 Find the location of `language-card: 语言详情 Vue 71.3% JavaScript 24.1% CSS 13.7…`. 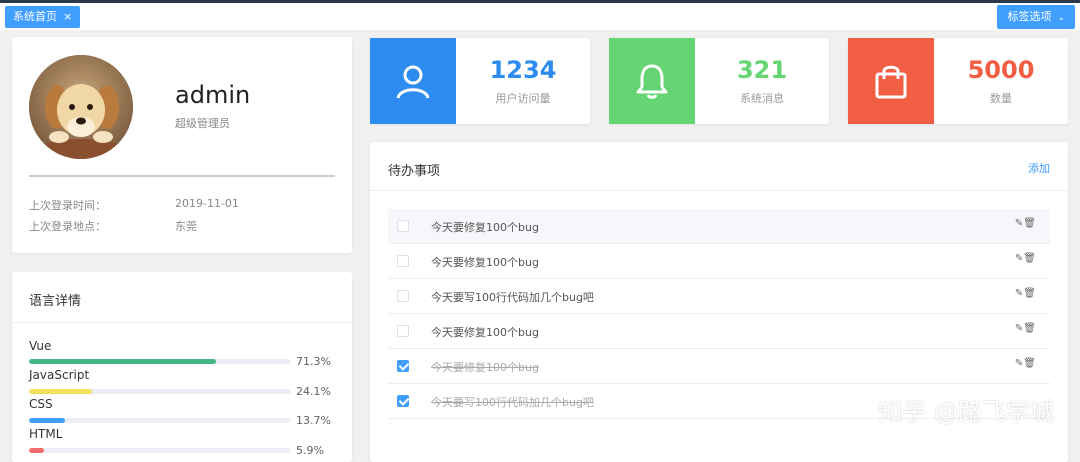

language-card: 语言详情 Vue 71.3% JavaScript 24.1% CSS 13.7… is located at coordinates (182, 367).